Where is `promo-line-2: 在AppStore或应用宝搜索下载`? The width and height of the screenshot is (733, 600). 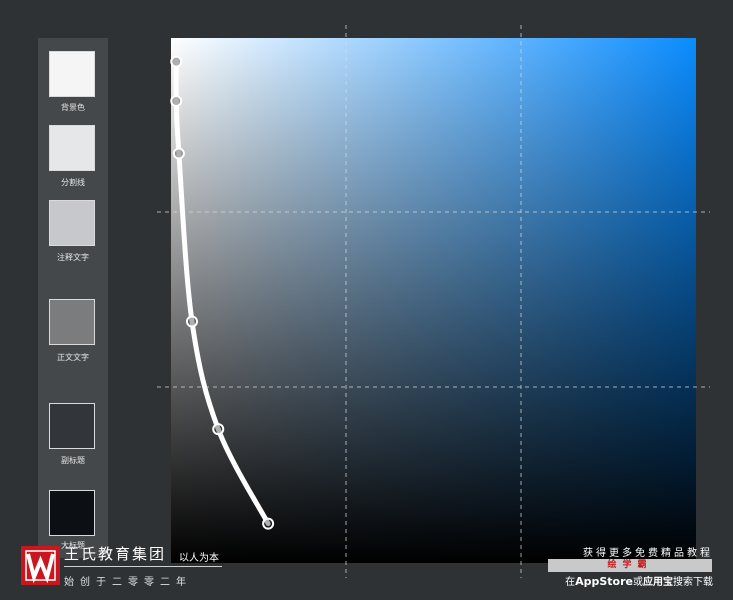 promo-line-2: 在AppStore或应用宝搜索下载 is located at coordinates (639, 580).